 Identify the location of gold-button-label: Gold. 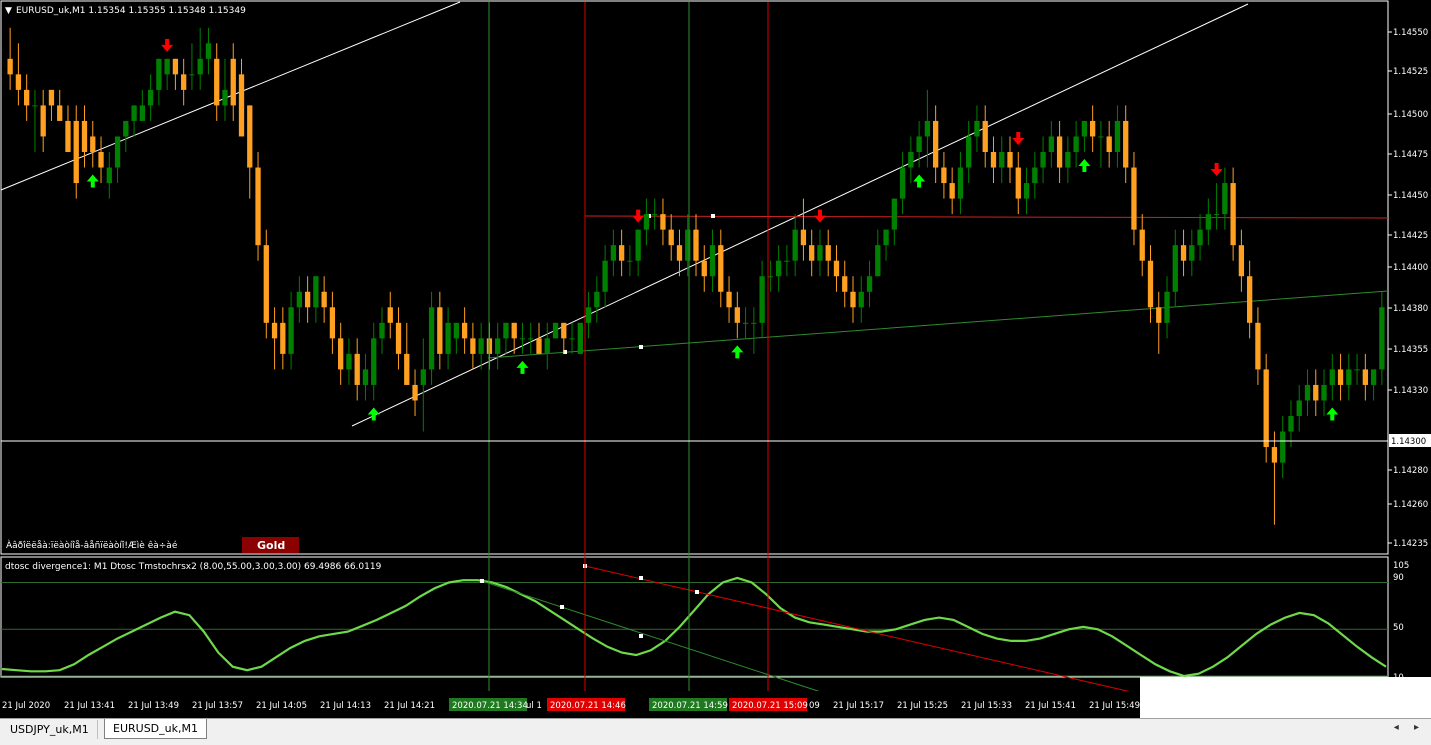
(271, 545).